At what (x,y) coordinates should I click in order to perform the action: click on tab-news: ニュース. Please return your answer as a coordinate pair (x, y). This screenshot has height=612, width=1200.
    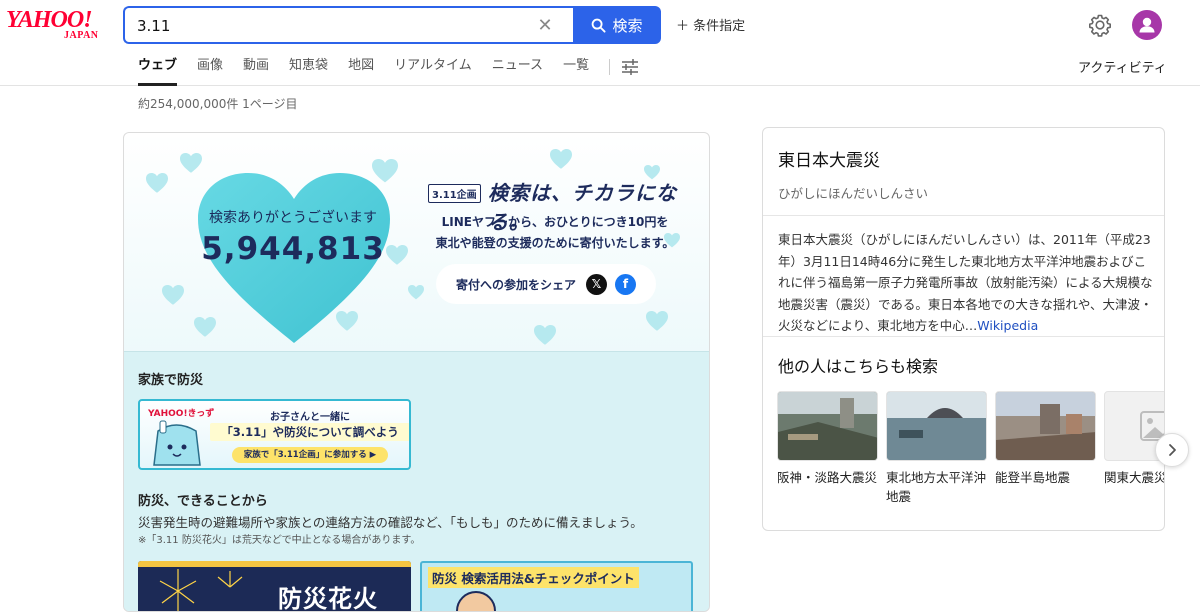
    Looking at the image, I should click on (517, 71).